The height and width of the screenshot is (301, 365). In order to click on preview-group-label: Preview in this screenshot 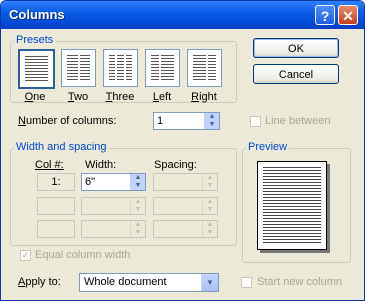, I will do `click(268, 147)`.